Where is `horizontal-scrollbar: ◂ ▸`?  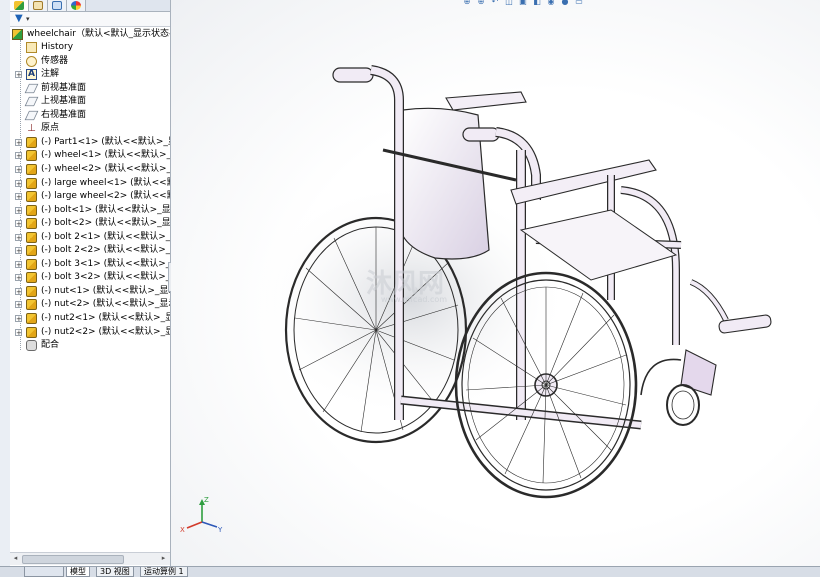 horizontal-scrollbar: ◂ ▸ is located at coordinates (90, 558).